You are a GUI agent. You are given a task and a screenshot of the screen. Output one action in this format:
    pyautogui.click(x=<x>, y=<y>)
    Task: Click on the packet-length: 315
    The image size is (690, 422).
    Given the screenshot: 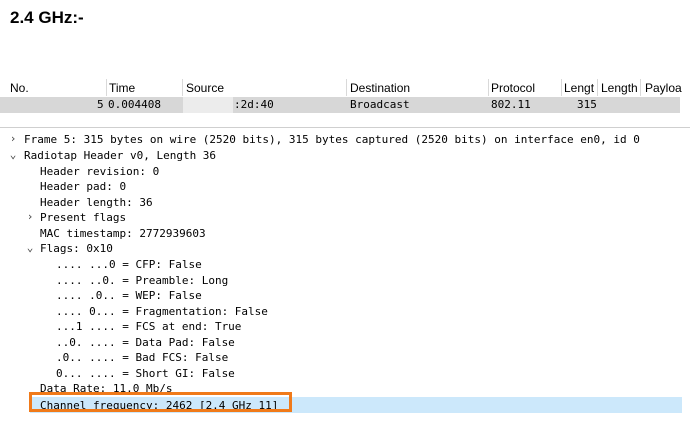 What is the action you would take?
    pyautogui.click(x=587, y=104)
    